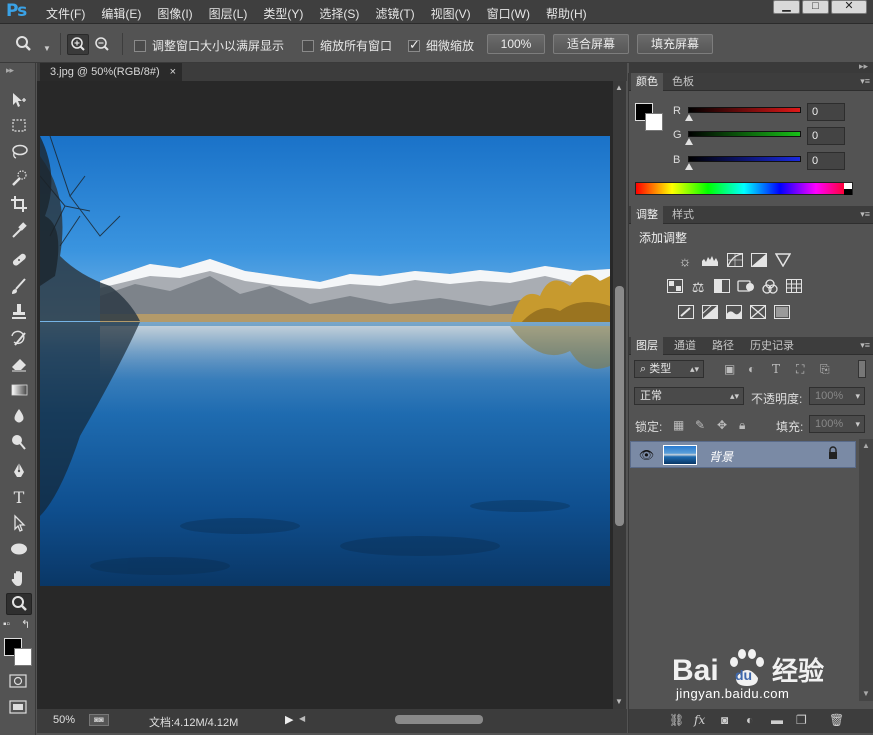 The height and width of the screenshot is (735, 873). Describe the element at coordinates (619, 395) in the screenshot. I see `vertical-scrollbar: ▲ ▼` at that location.